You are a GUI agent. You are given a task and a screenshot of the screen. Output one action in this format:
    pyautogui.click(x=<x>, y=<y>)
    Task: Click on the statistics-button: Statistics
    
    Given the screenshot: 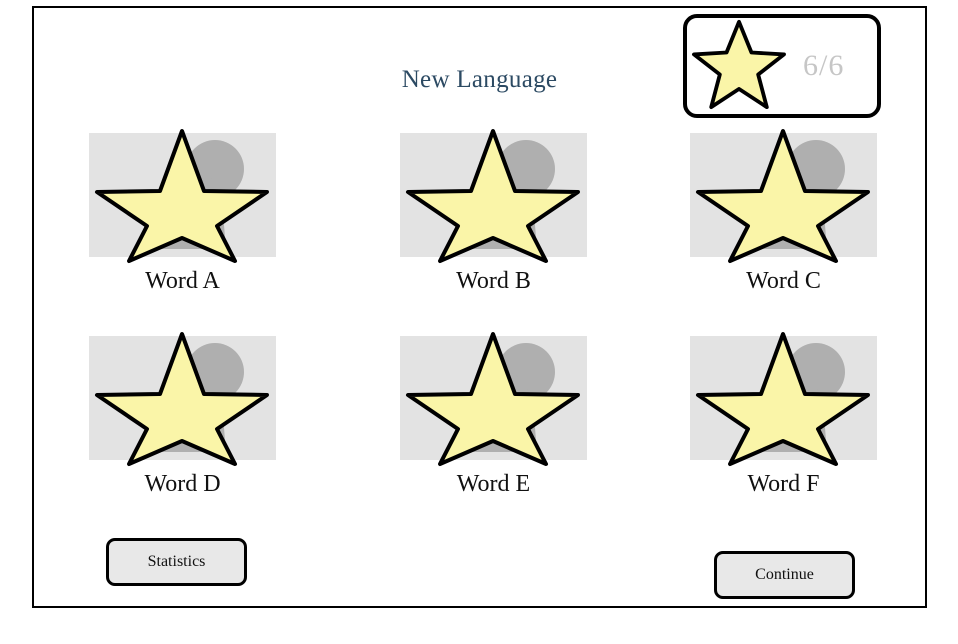 What is the action you would take?
    pyautogui.click(x=176, y=562)
    